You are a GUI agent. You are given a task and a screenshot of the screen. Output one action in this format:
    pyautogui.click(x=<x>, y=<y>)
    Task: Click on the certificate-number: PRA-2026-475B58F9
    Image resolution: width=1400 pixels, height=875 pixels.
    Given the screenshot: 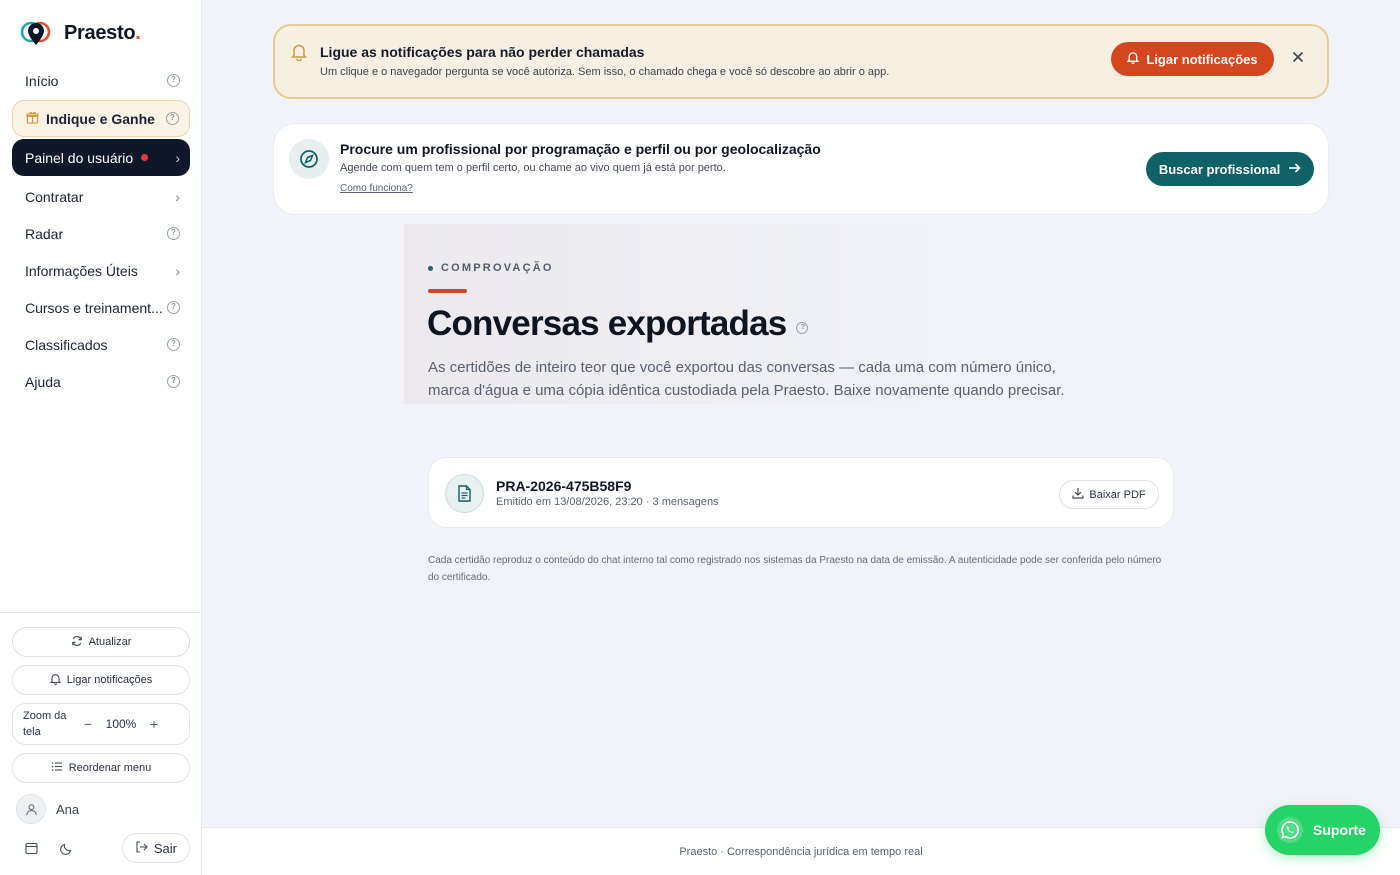 What is the action you would take?
    pyautogui.click(x=564, y=486)
    